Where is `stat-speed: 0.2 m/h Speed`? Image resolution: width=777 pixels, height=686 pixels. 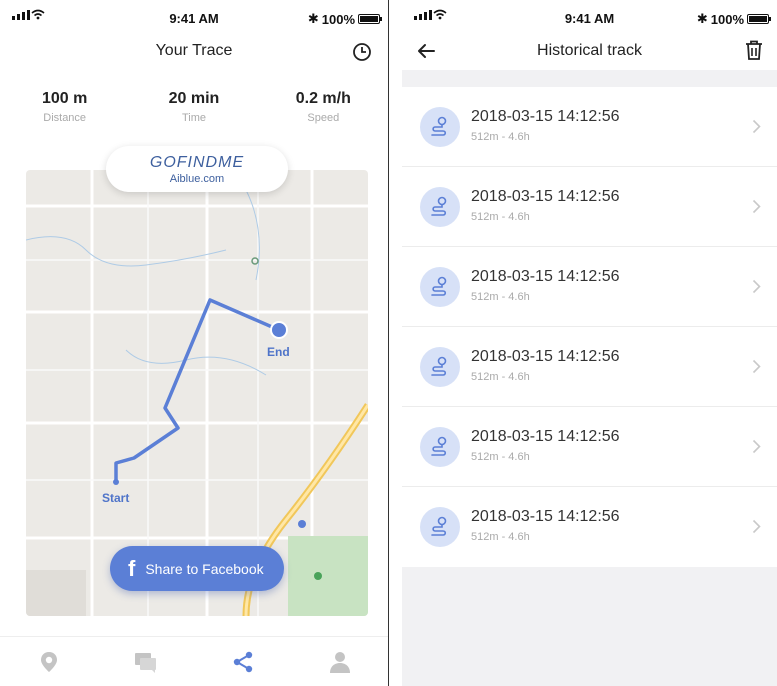
stat-speed: 0.2 m/h Speed is located at coordinates (323, 107).